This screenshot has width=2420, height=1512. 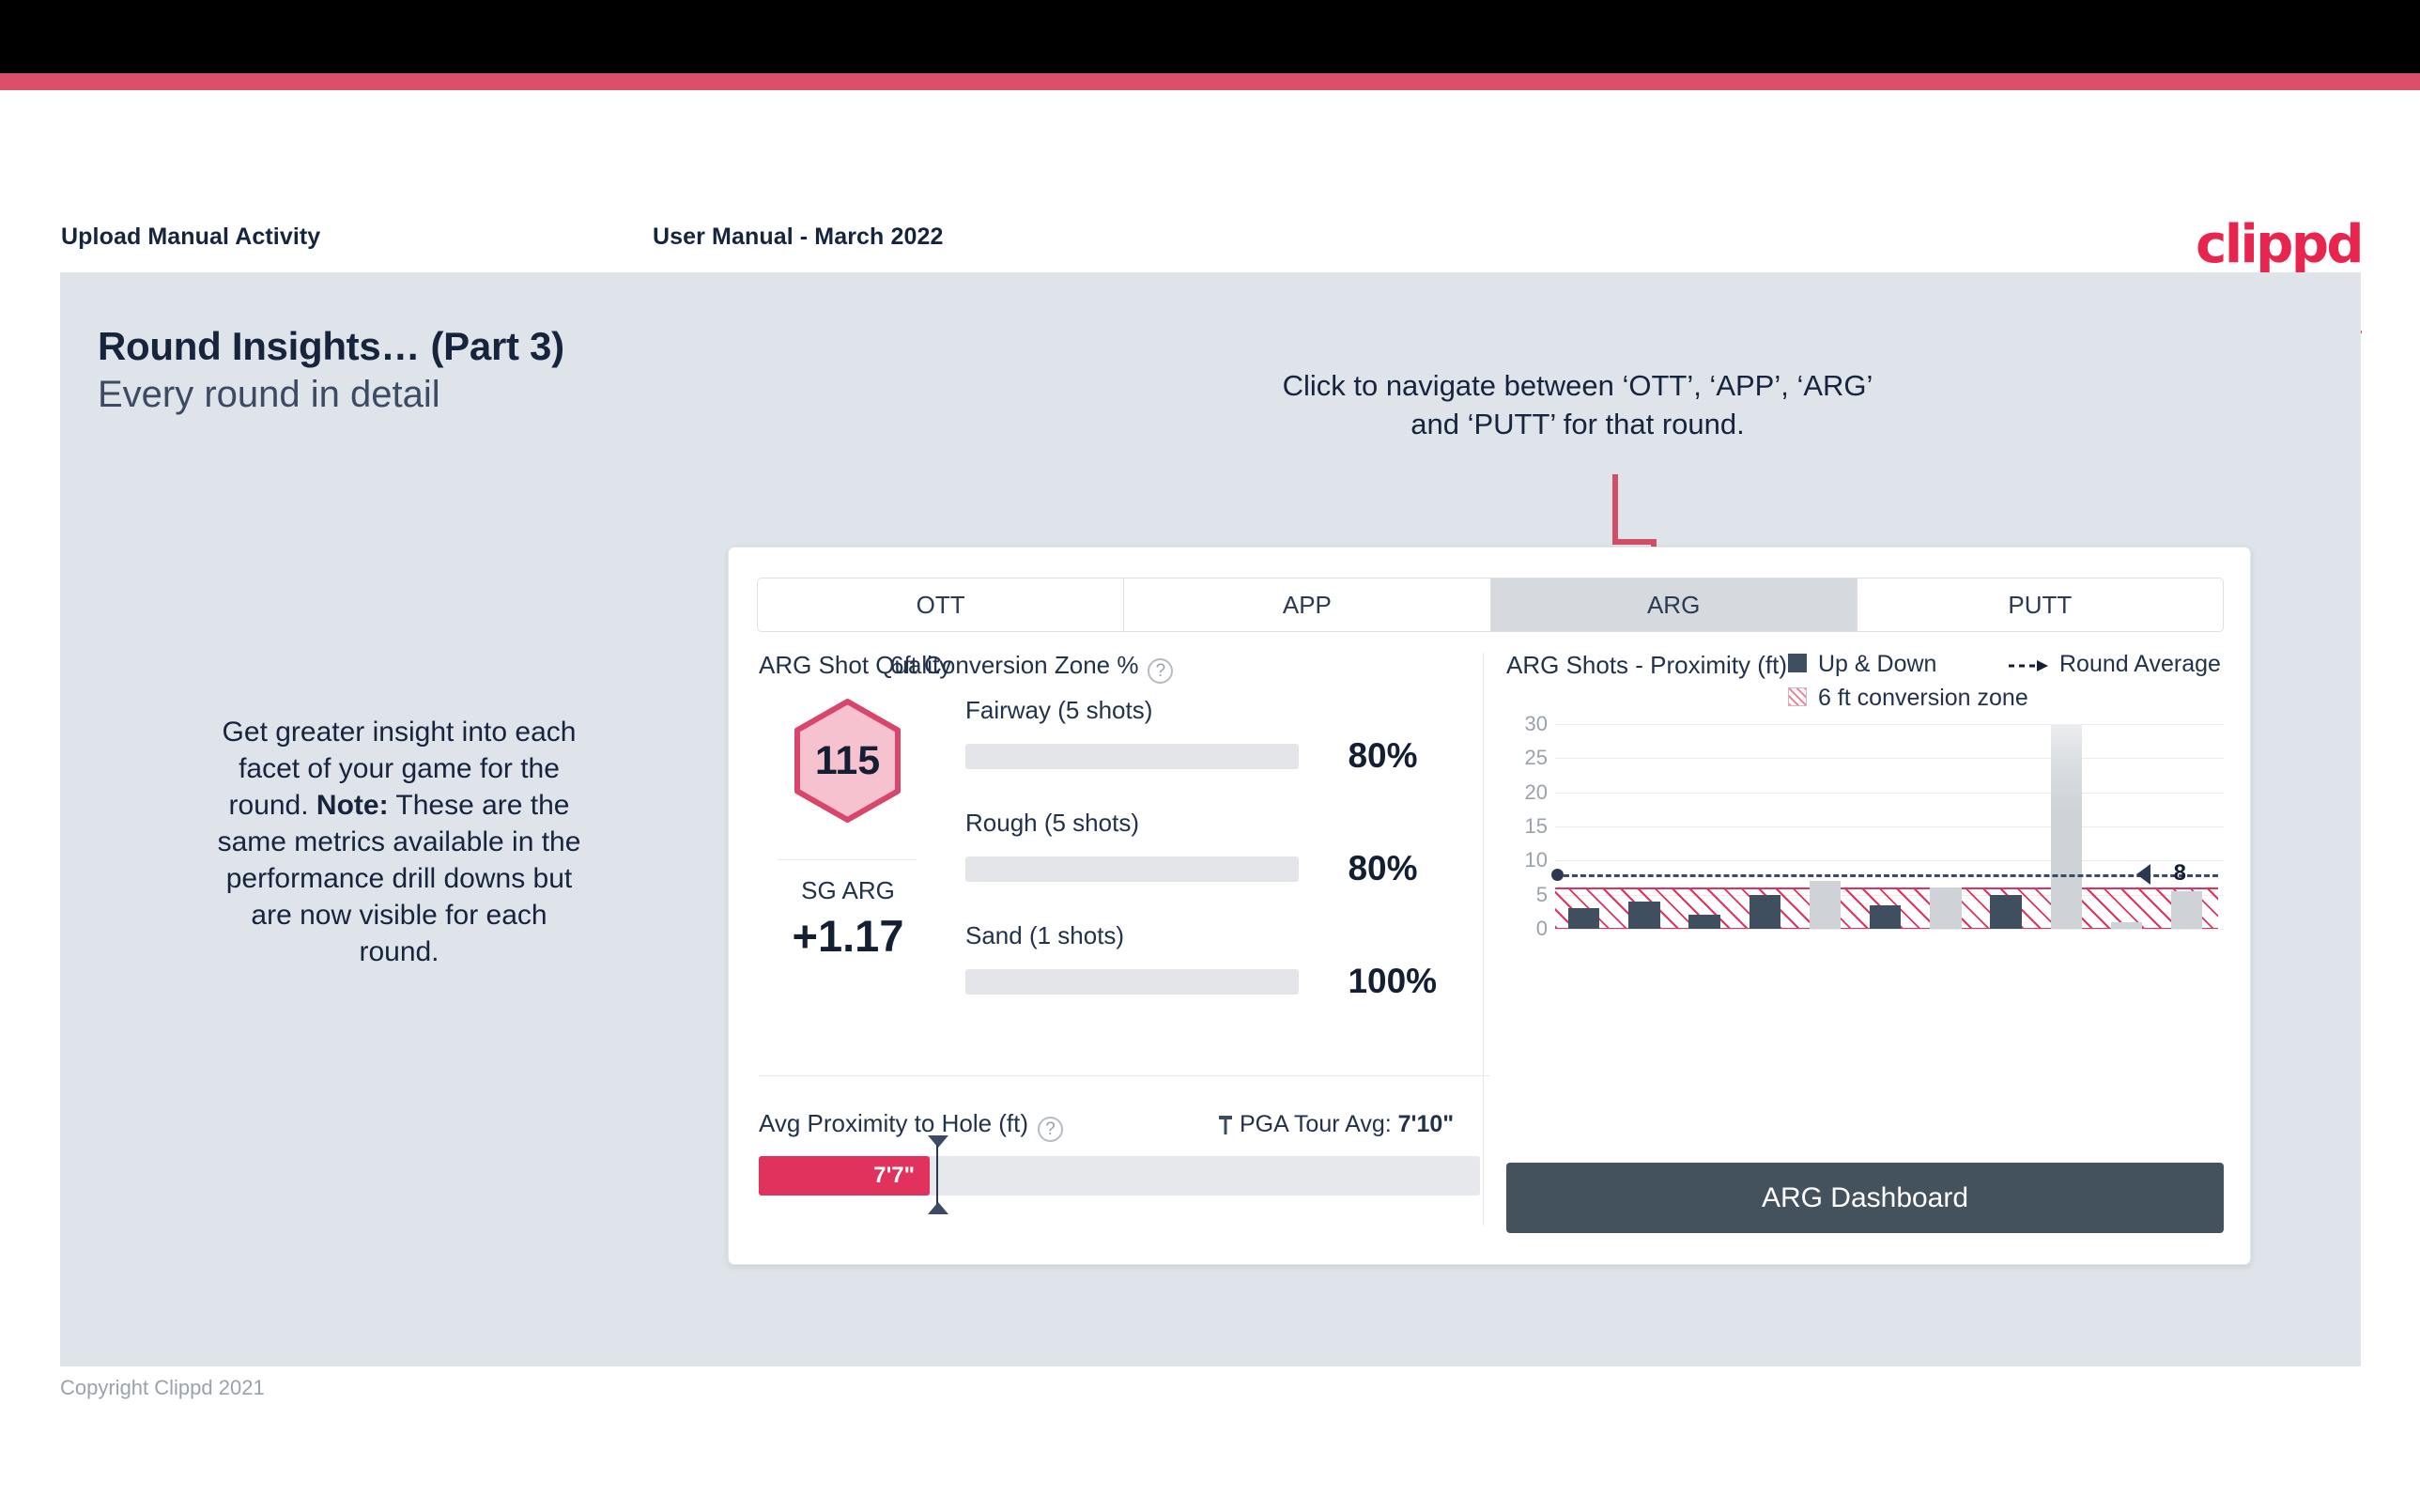 I want to click on footer-copyright: Copyright Clippd 2021, so click(x=162, y=1388).